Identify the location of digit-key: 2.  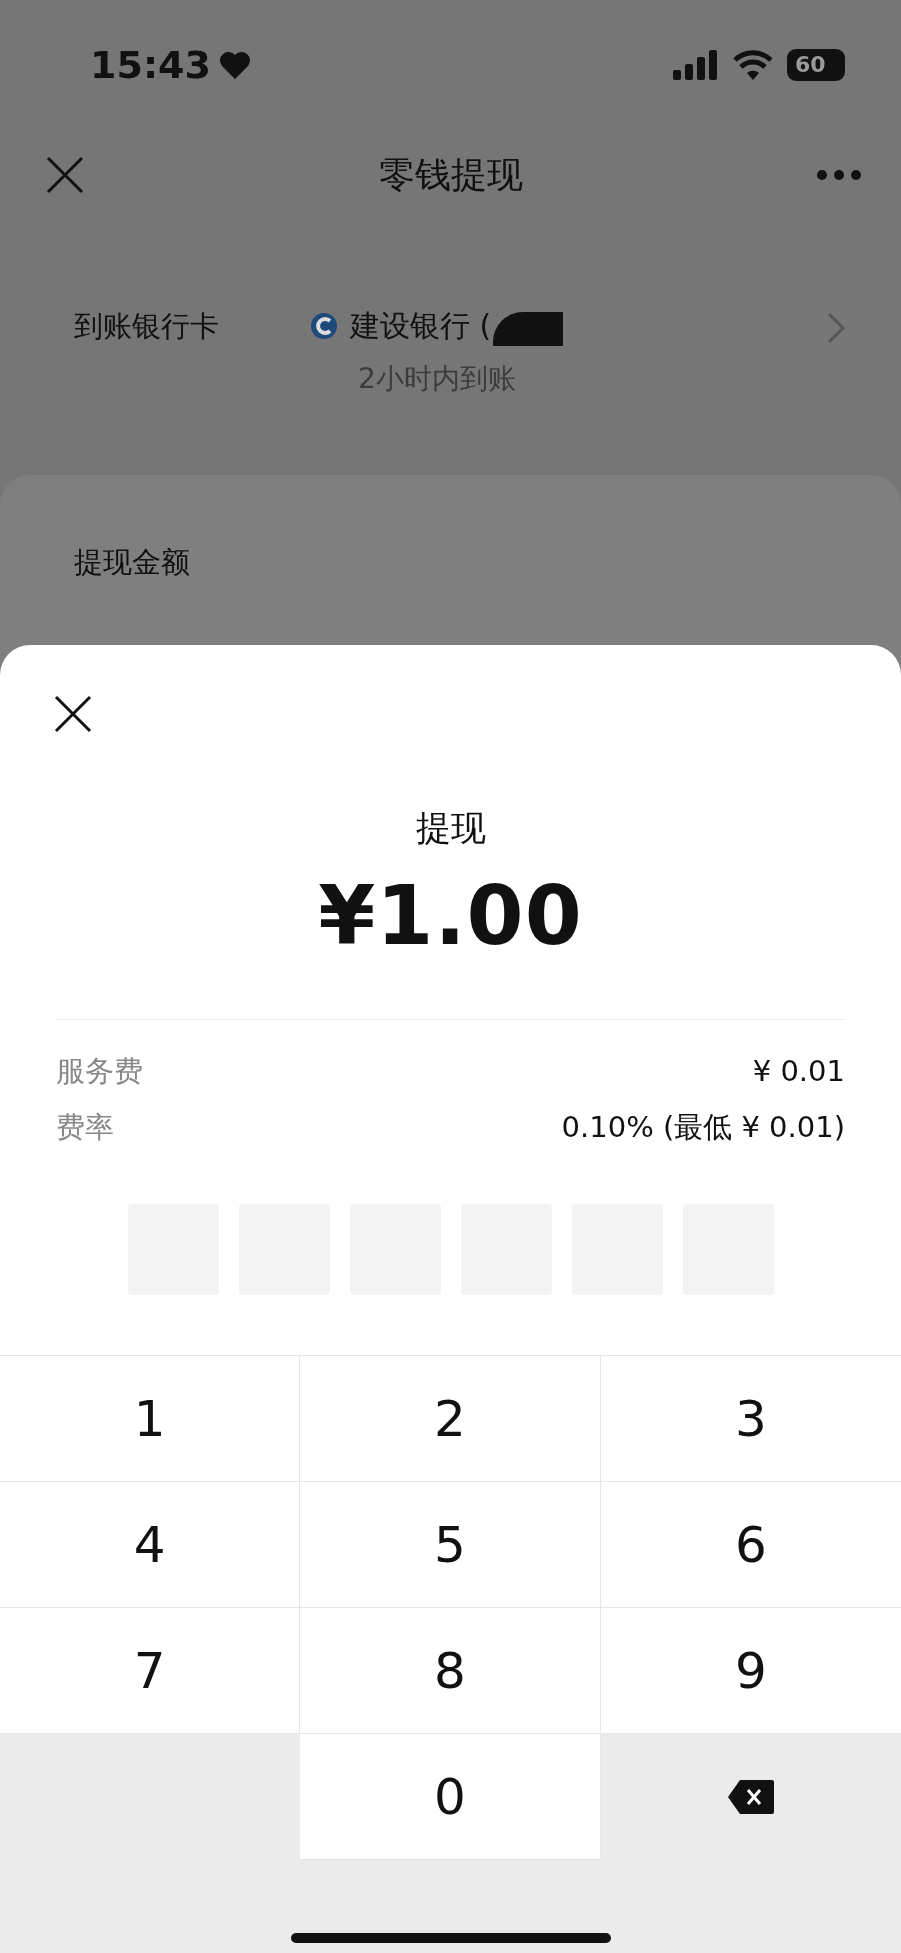
(450, 1419).